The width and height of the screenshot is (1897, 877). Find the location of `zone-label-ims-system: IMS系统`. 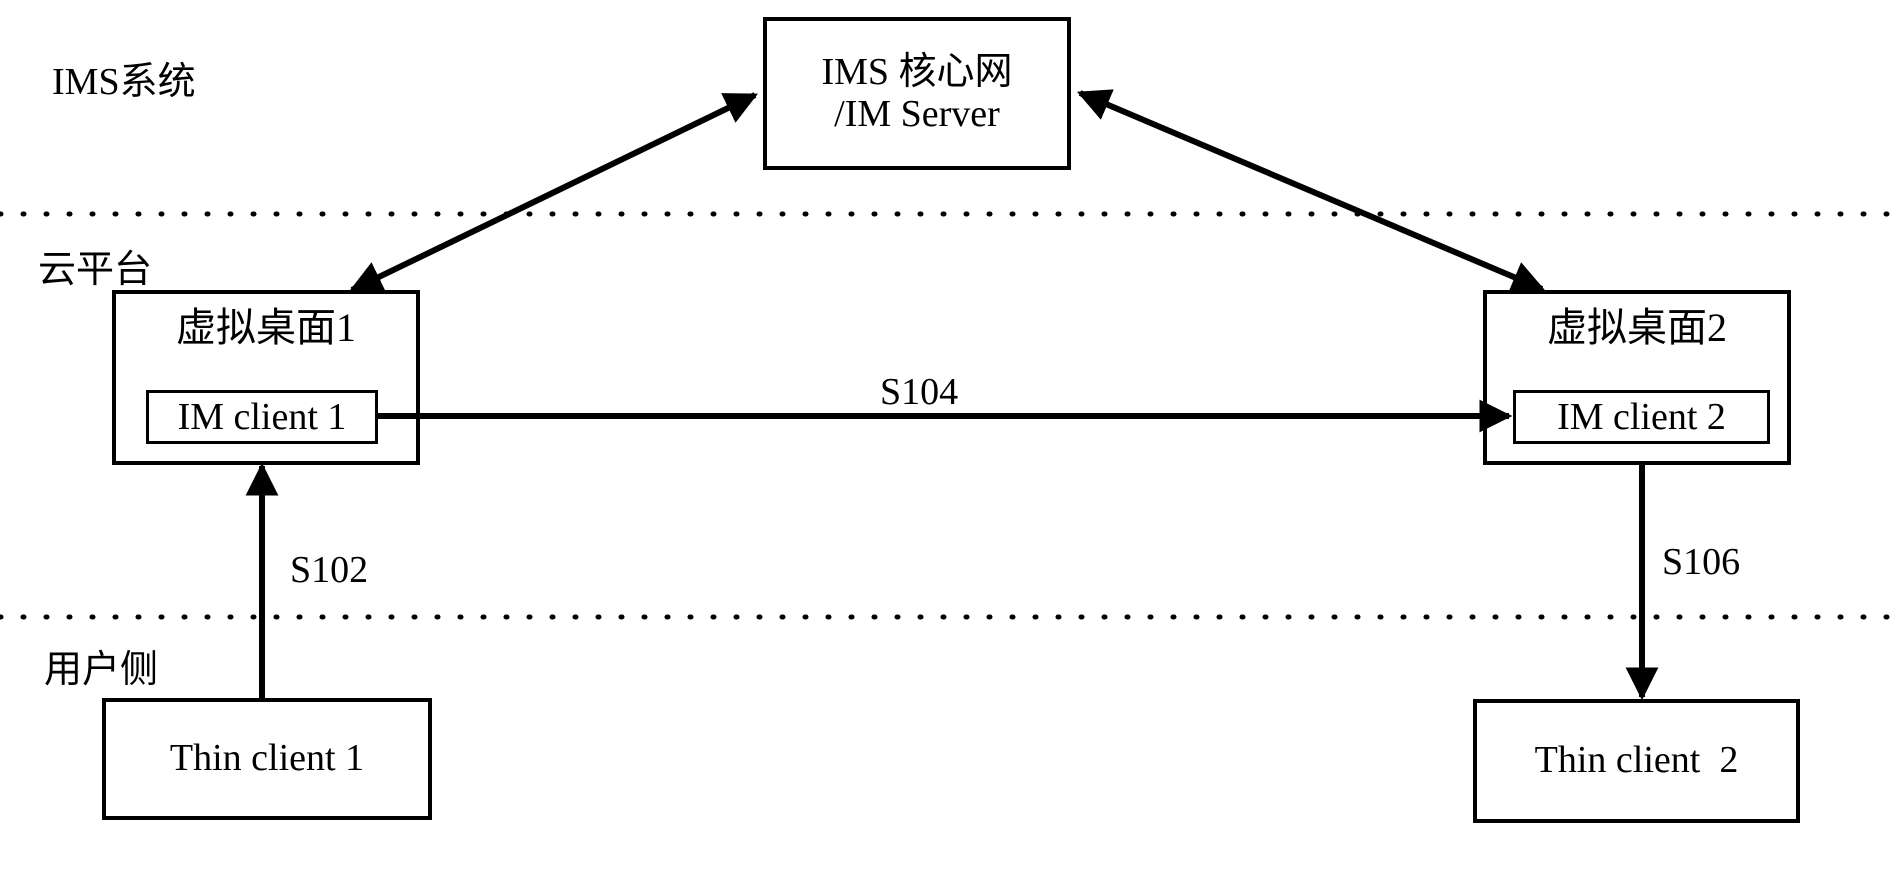

zone-label-ims-system: IMS系统 is located at coordinates (124, 82).